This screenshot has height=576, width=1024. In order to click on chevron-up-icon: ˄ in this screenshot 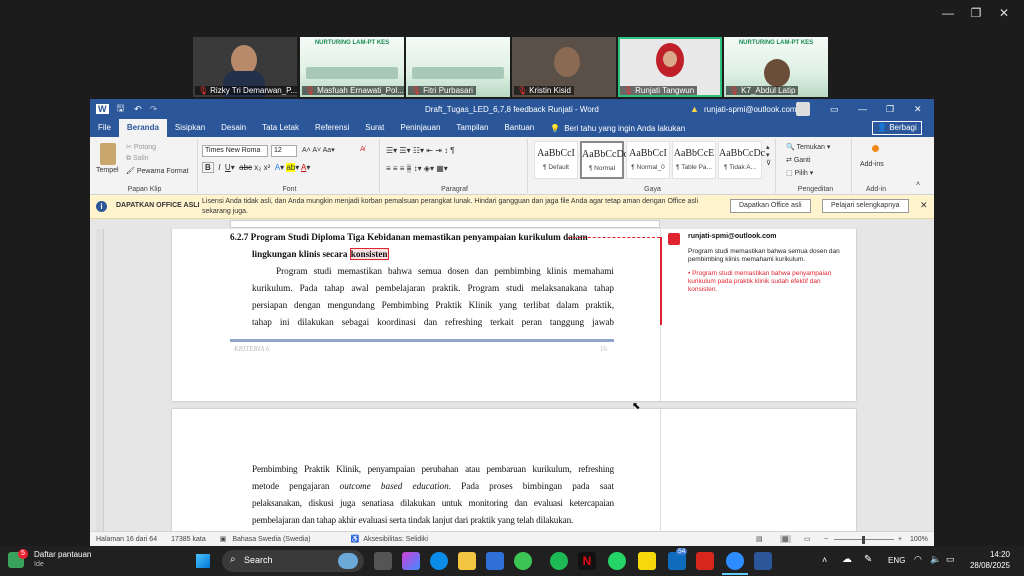, I will do `click(824, 560)`.